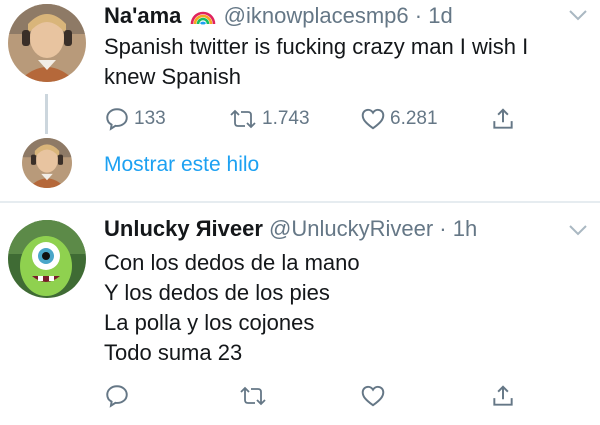  I want to click on reply-button: 133, so click(135, 119).